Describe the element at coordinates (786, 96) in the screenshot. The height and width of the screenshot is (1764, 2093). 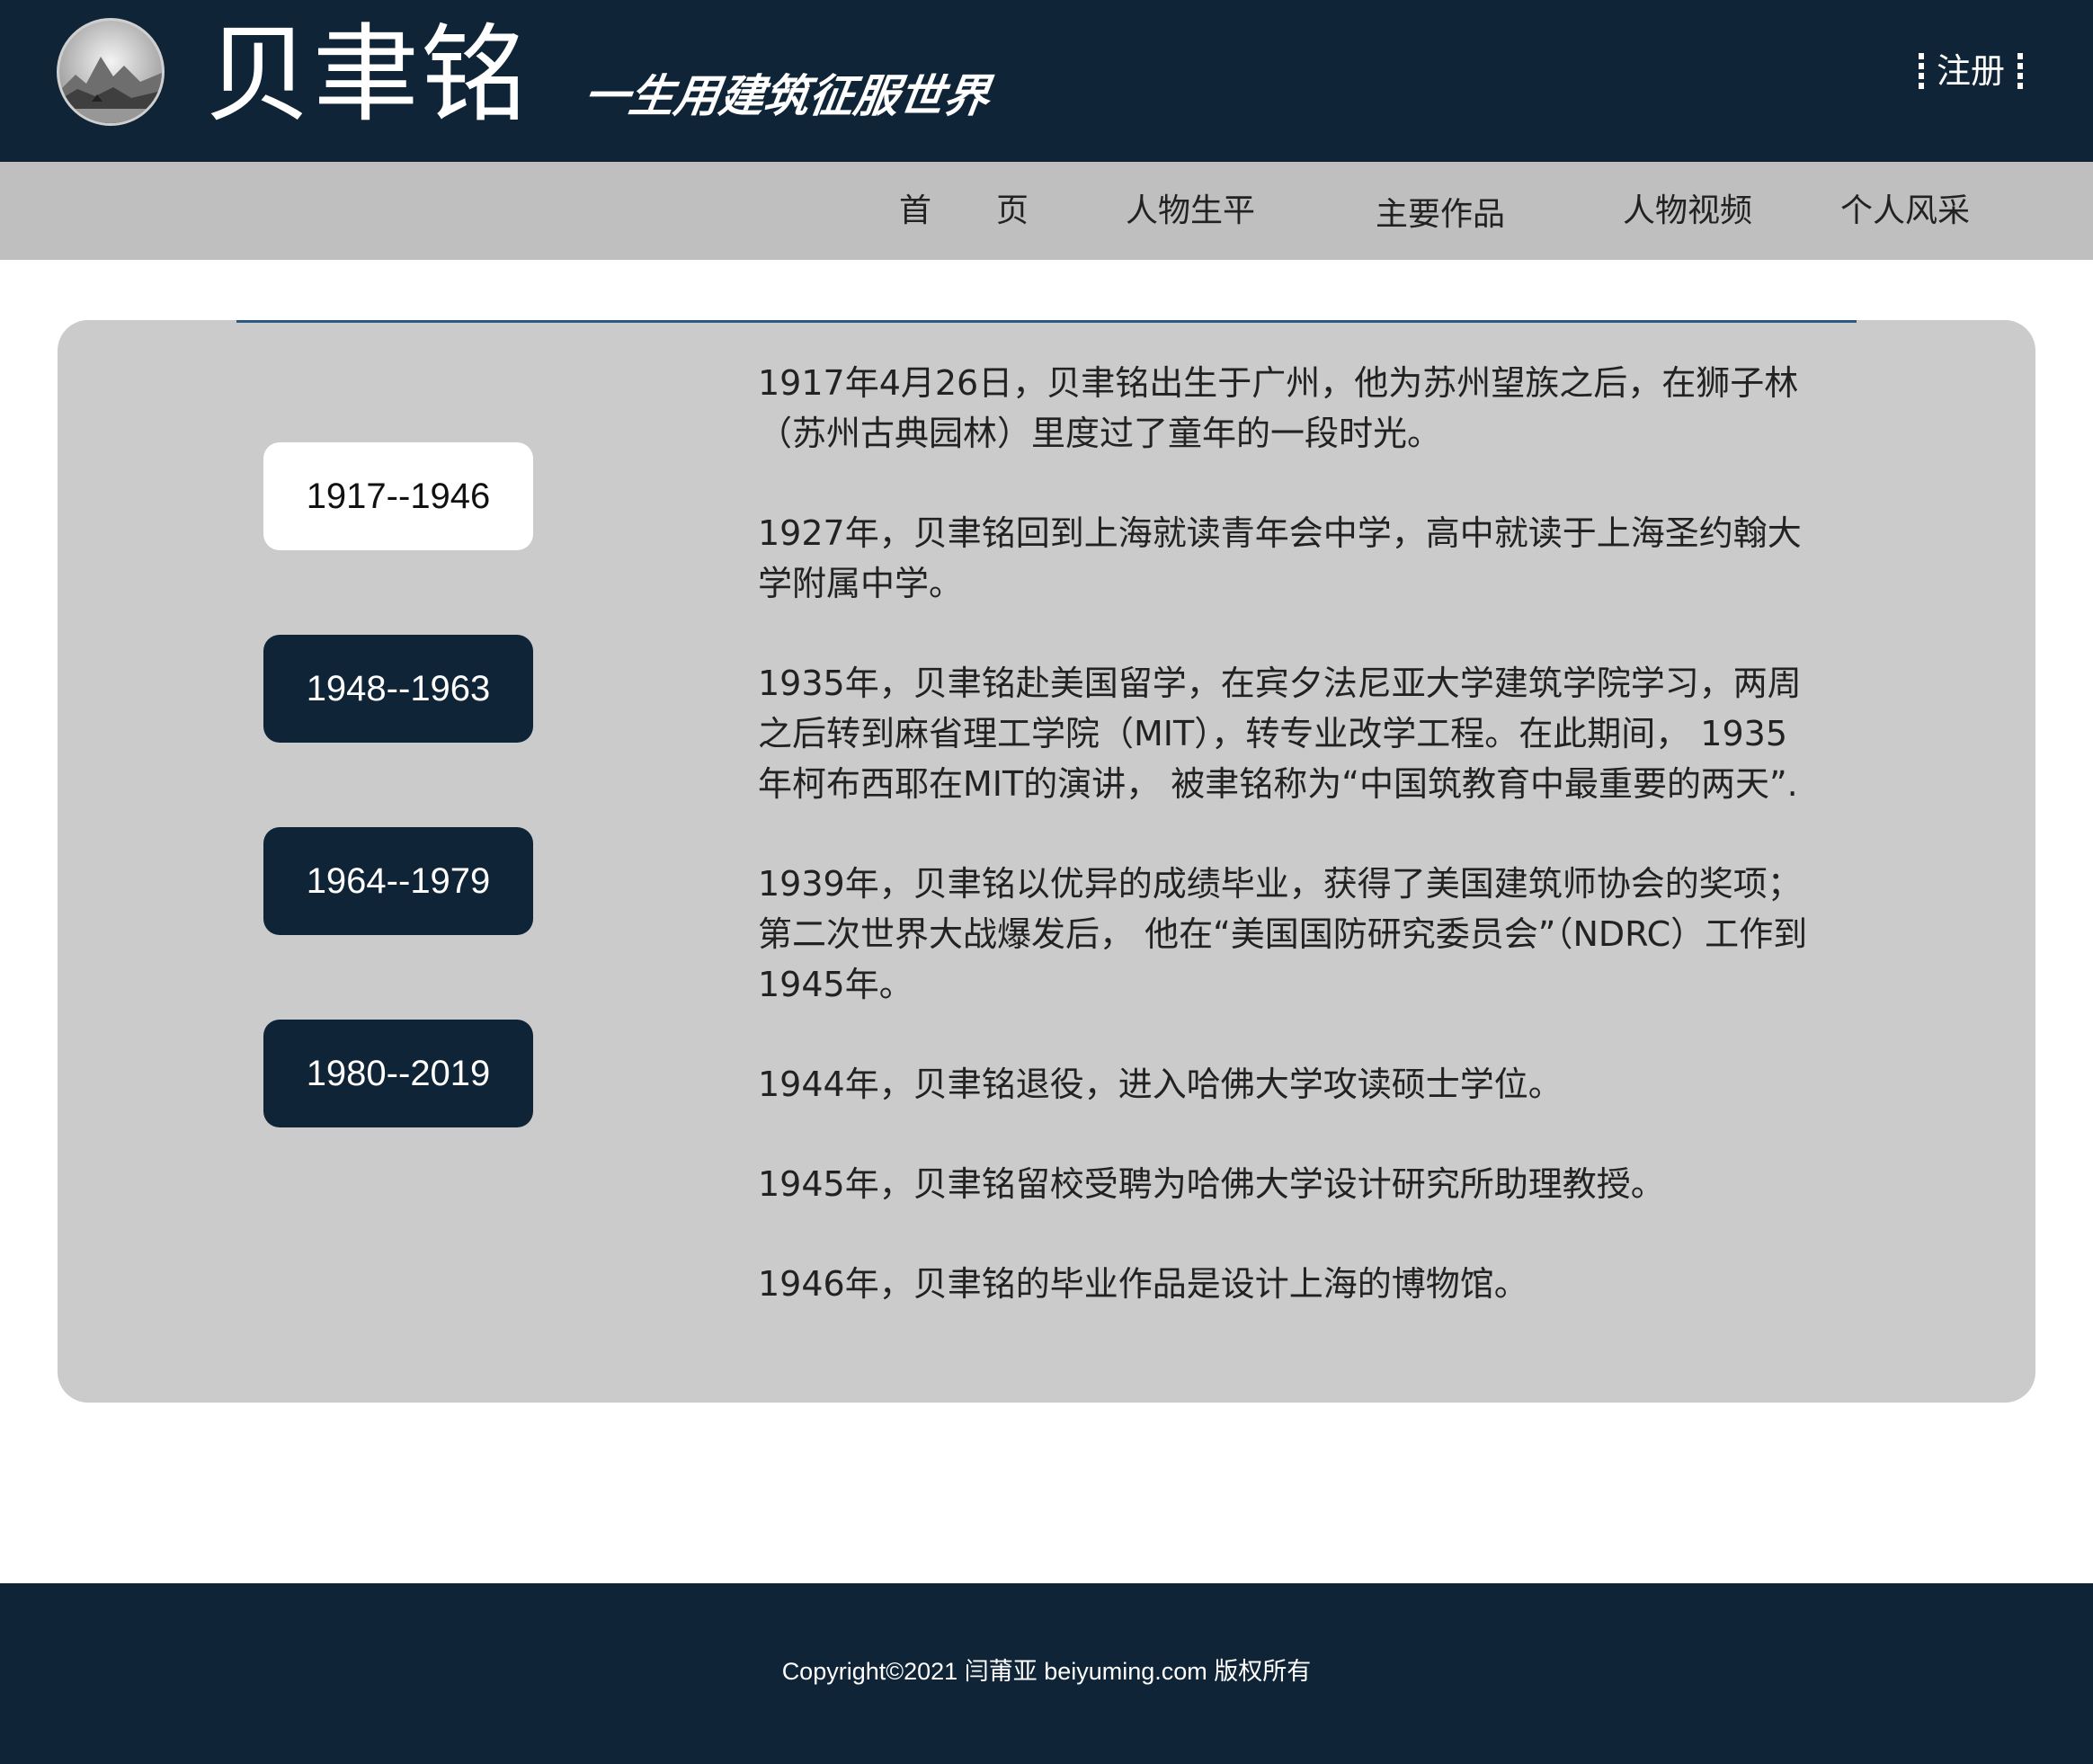
I see `site-slogan: 一生用建筑征服世界` at that location.